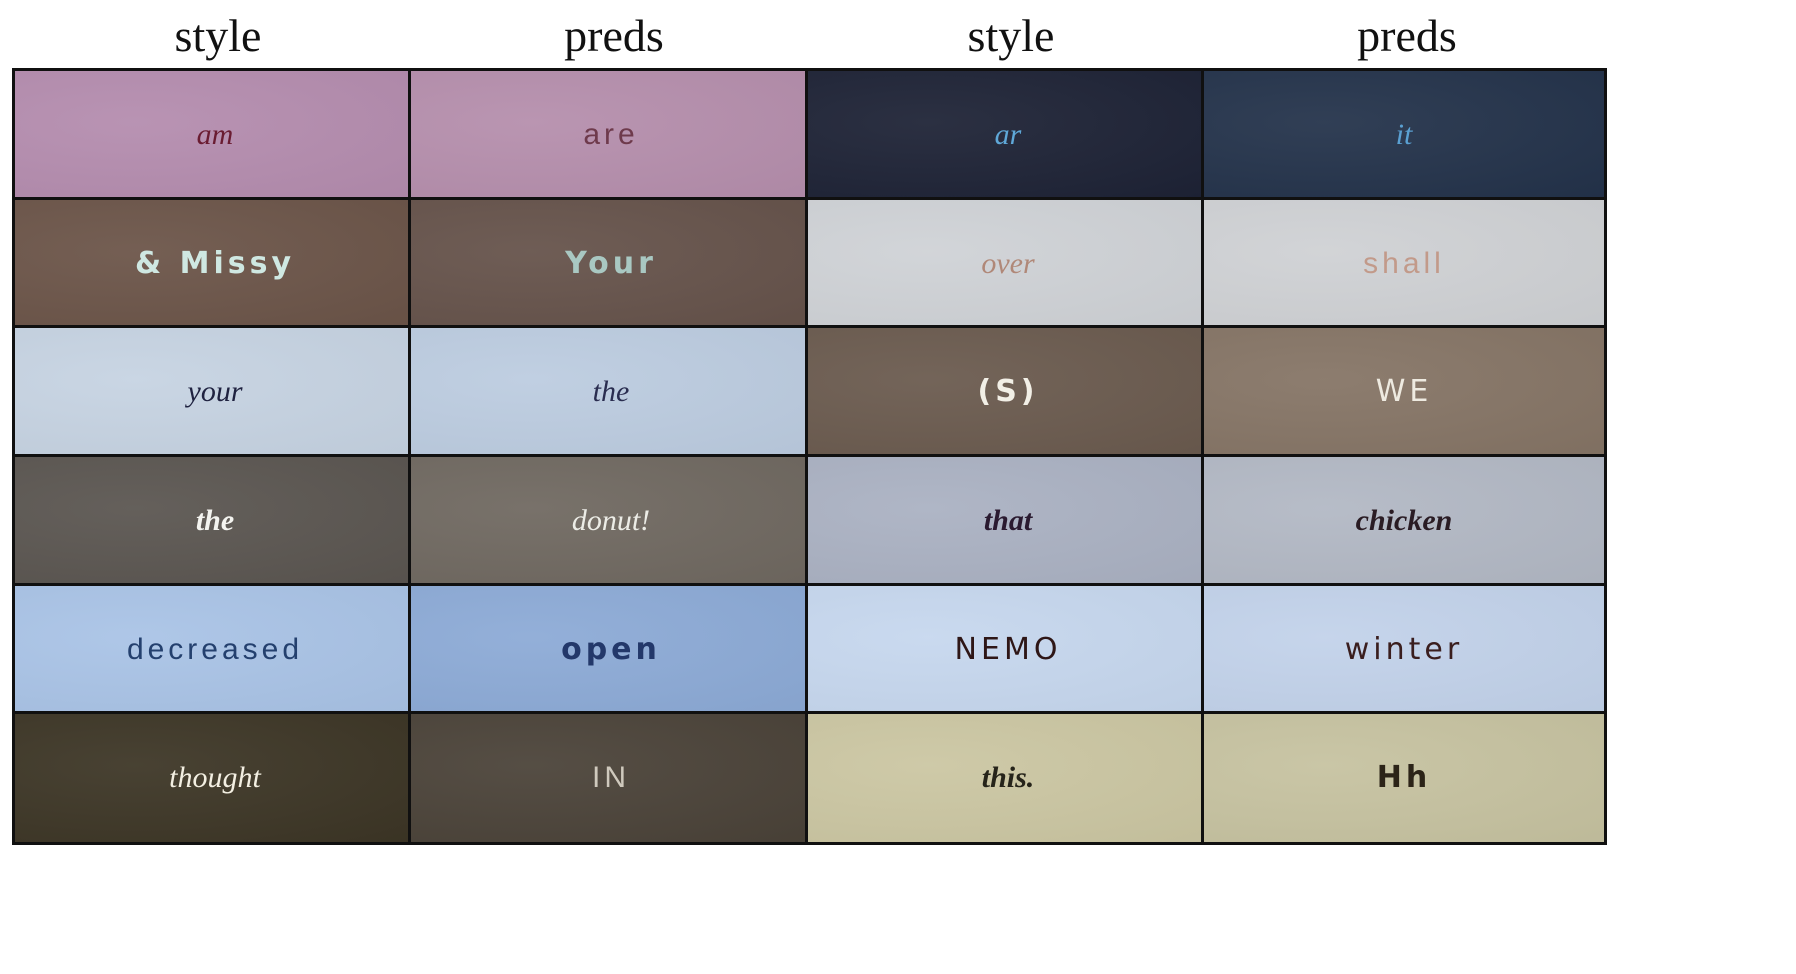  I want to click on handwritten-word: IN, so click(611, 777).